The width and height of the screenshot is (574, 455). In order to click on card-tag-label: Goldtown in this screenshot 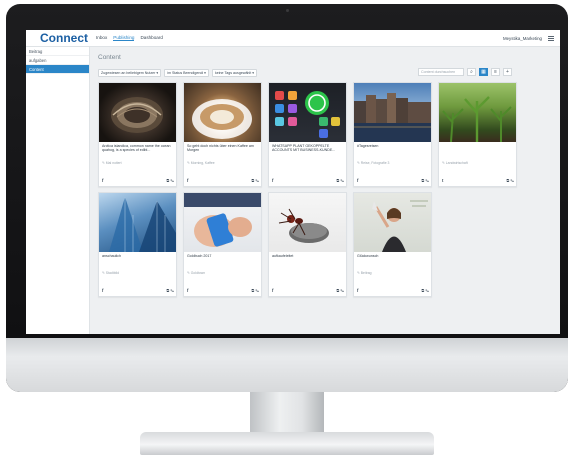, I will do `click(198, 273)`.